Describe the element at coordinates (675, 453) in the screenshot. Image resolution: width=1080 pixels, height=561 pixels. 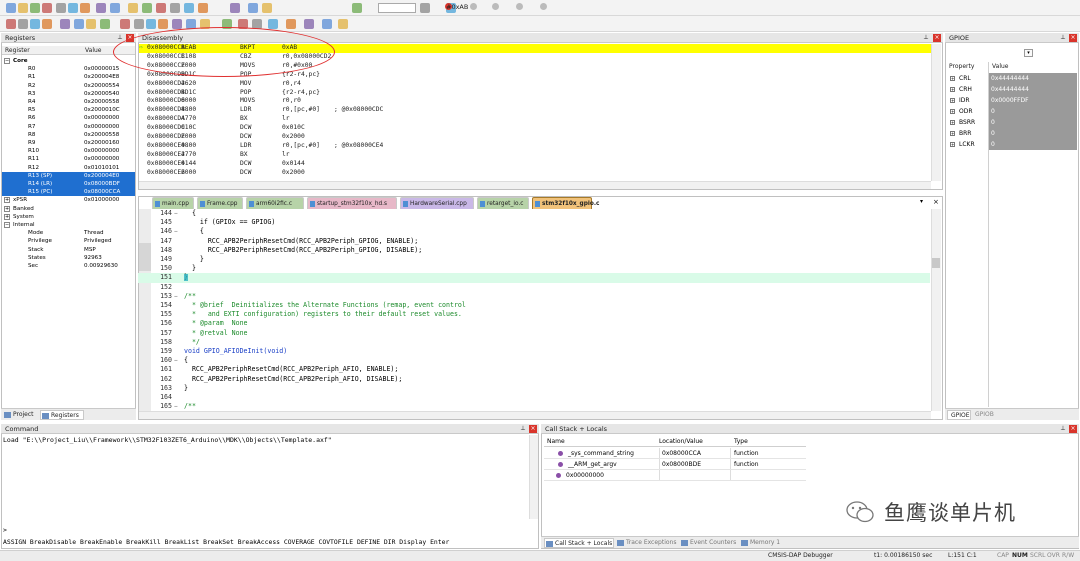
I see `callstack-row: _sys_command_string 0x08000CCA function` at that location.